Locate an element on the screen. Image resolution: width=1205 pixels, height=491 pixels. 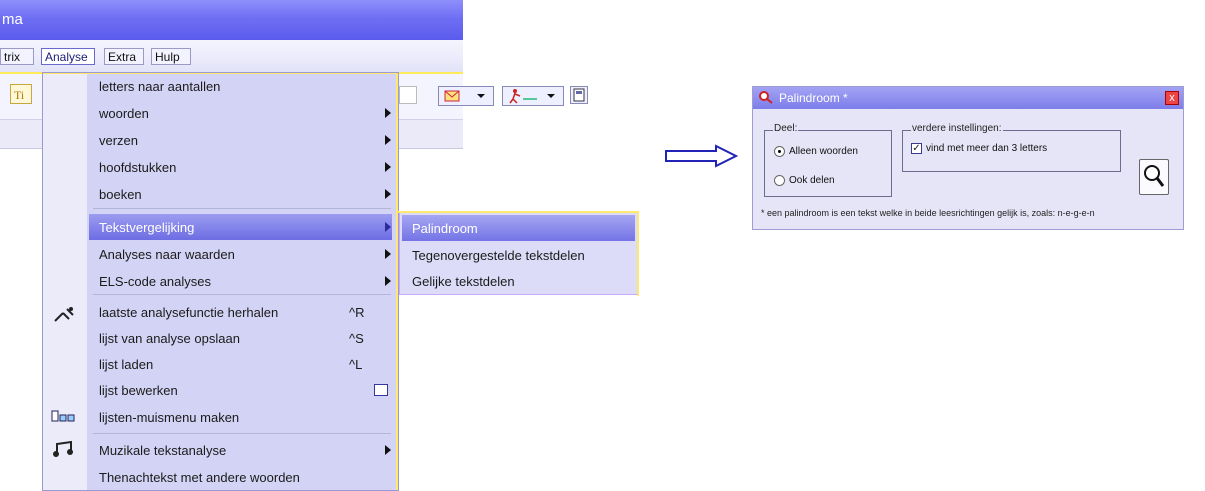
submenu-top-accent is located at coordinates (518, 212).